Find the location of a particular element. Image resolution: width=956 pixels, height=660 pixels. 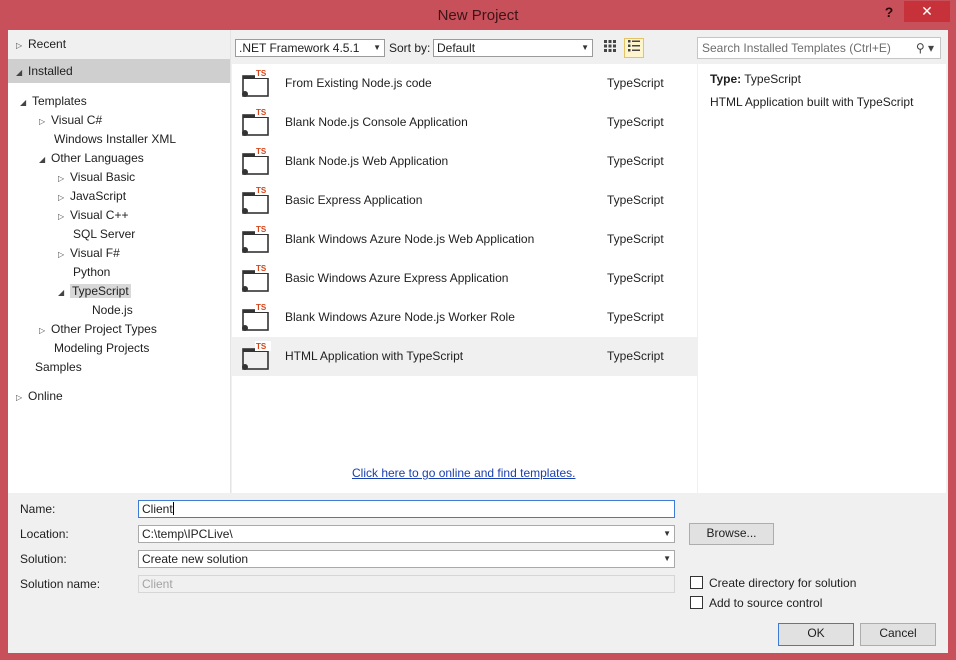

solution-select: Create new solution ▼ is located at coordinates (406, 559).